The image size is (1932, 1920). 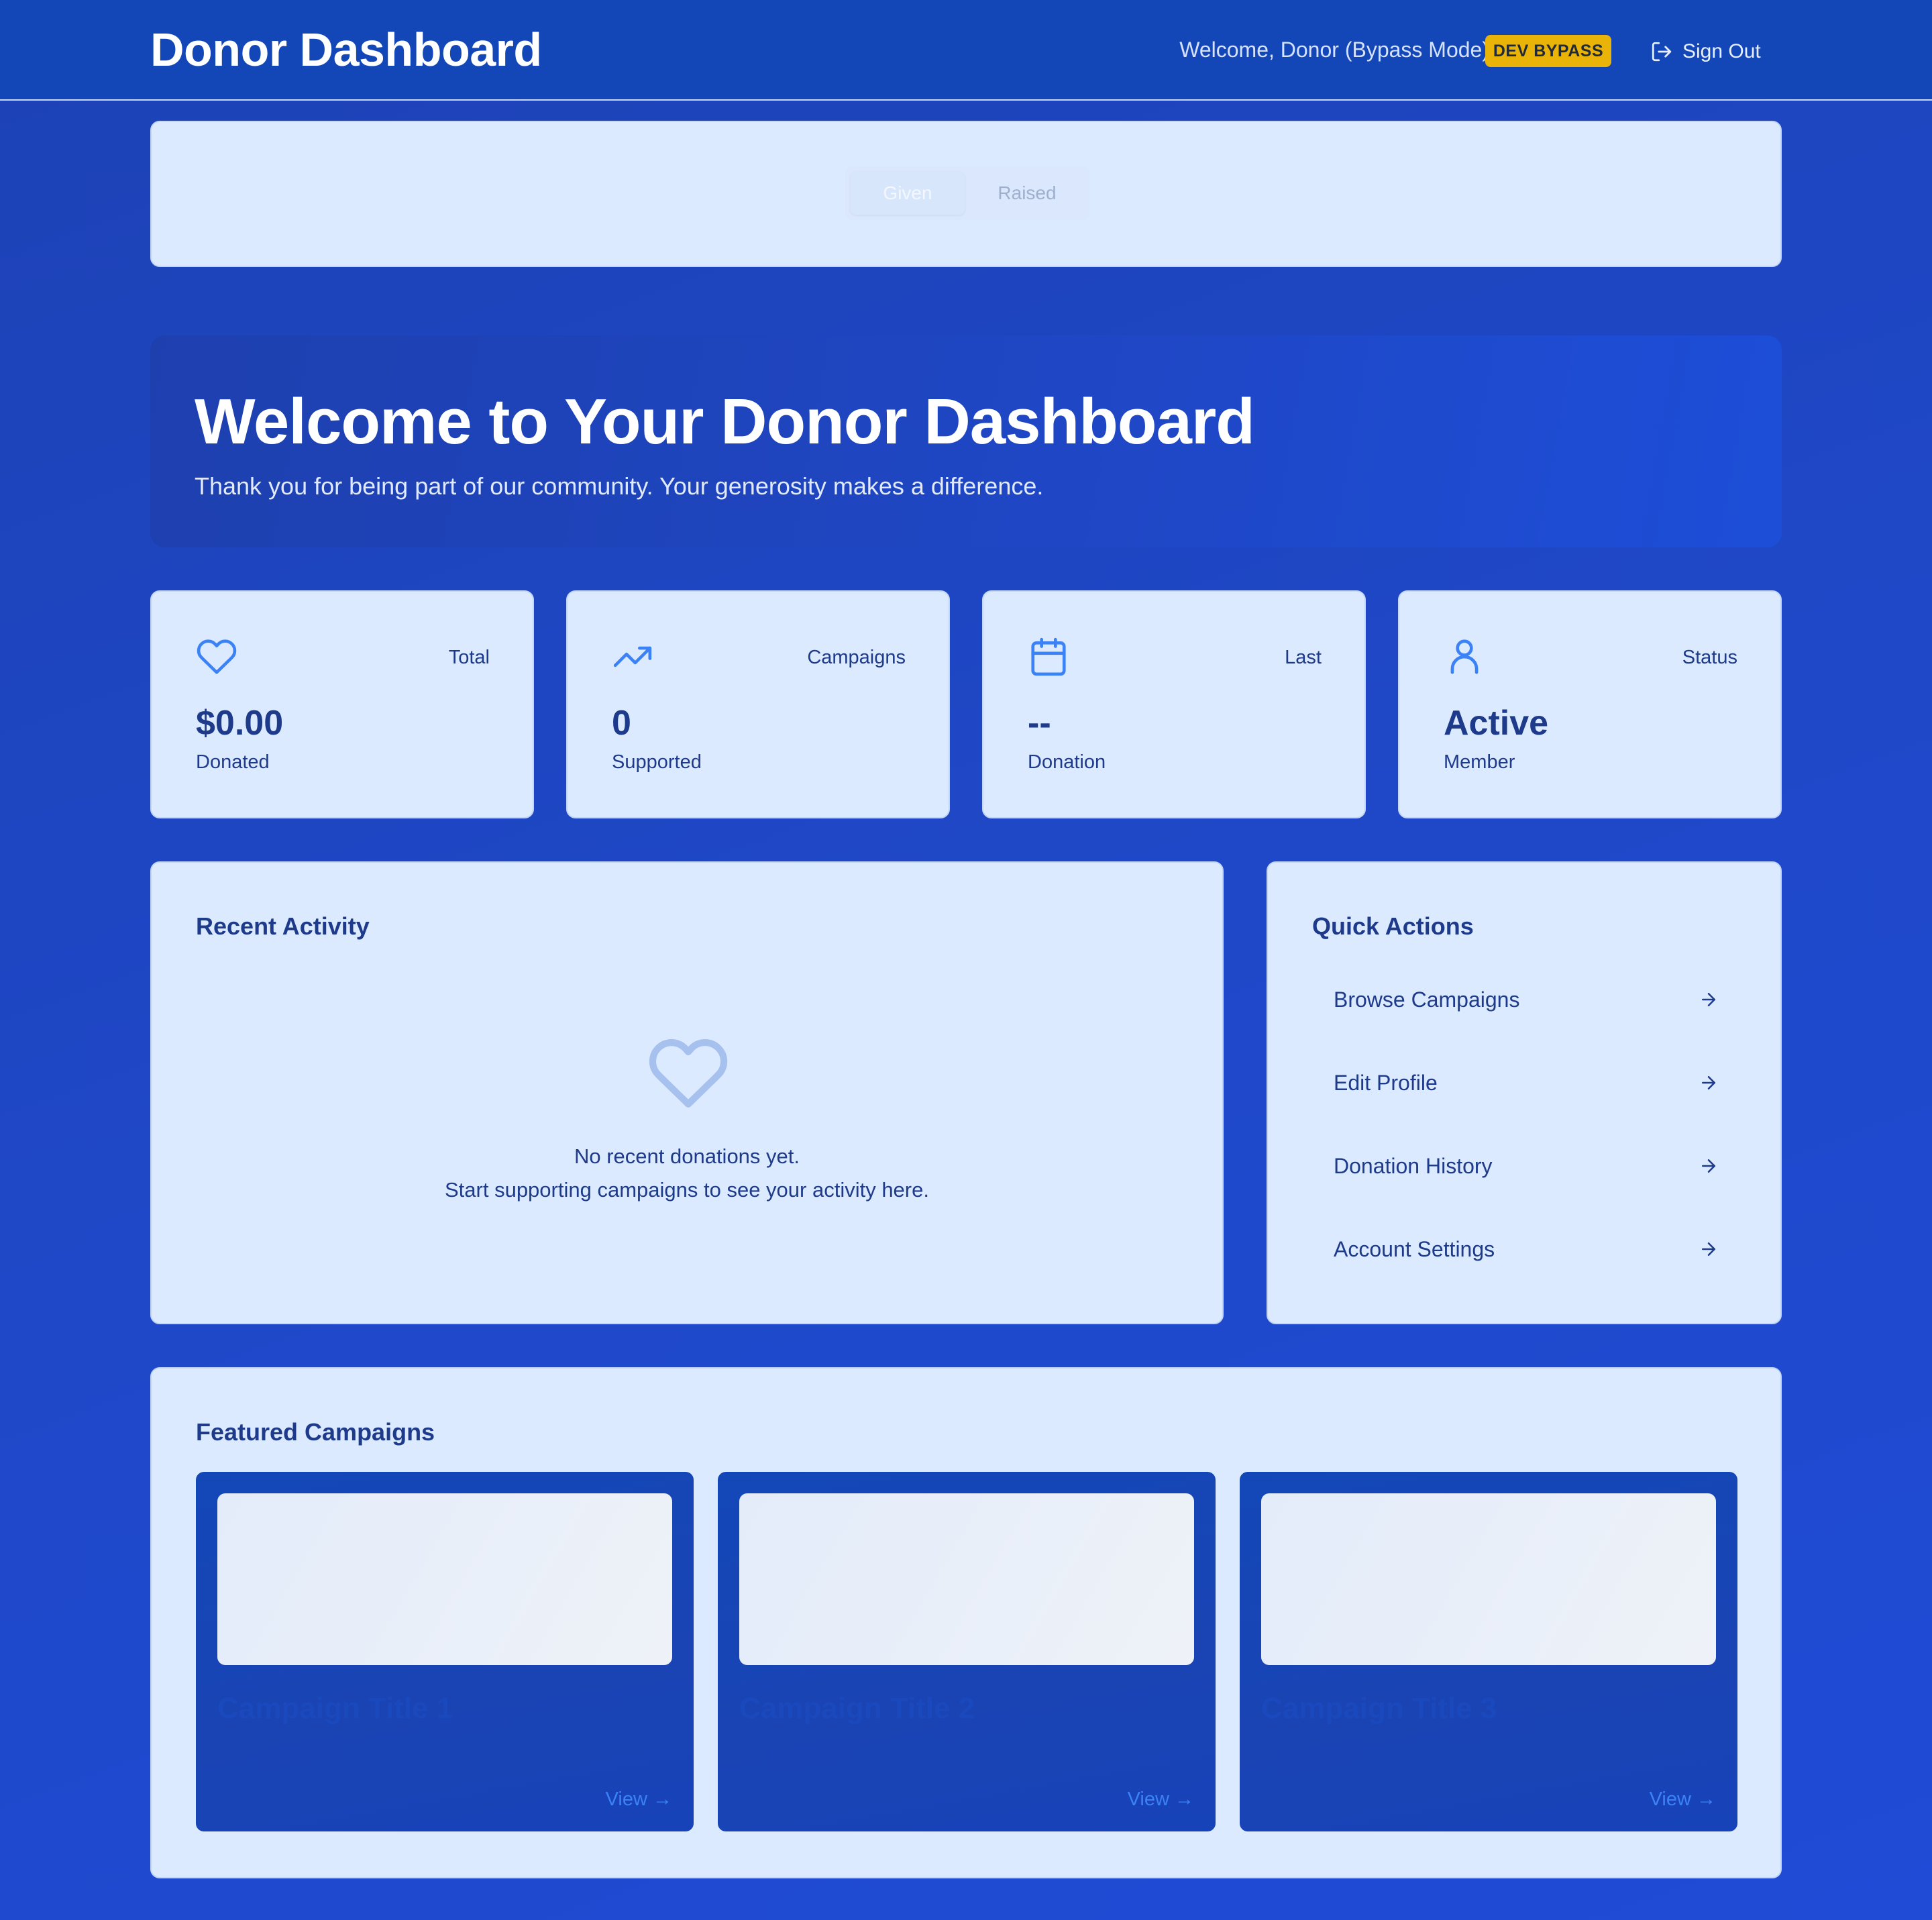 What do you see at coordinates (967, 193) in the screenshot?
I see `given-raised-toggle: Given Raised` at bounding box center [967, 193].